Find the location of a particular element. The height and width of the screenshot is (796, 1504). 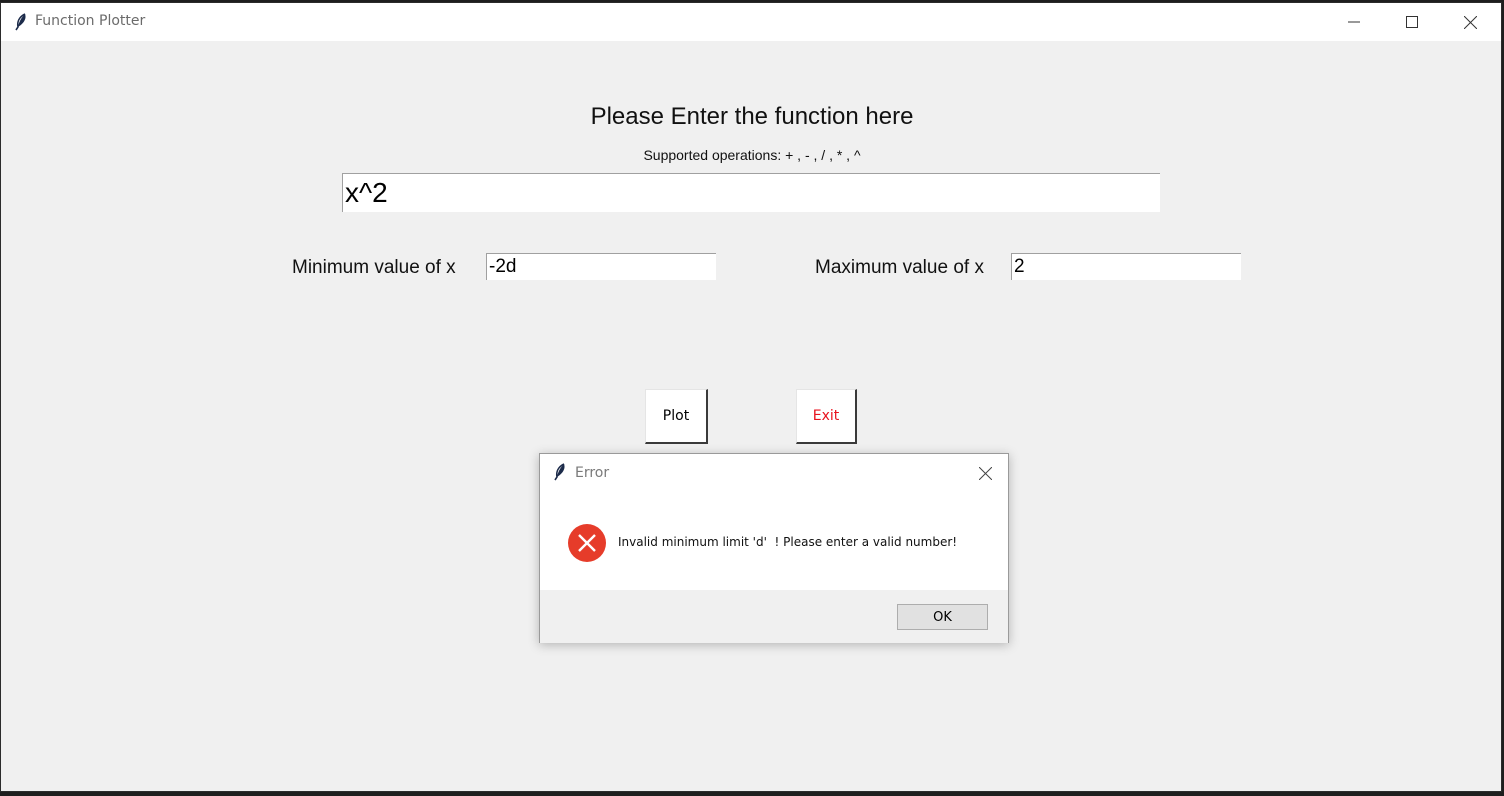

close-button is located at coordinates (1470, 22).